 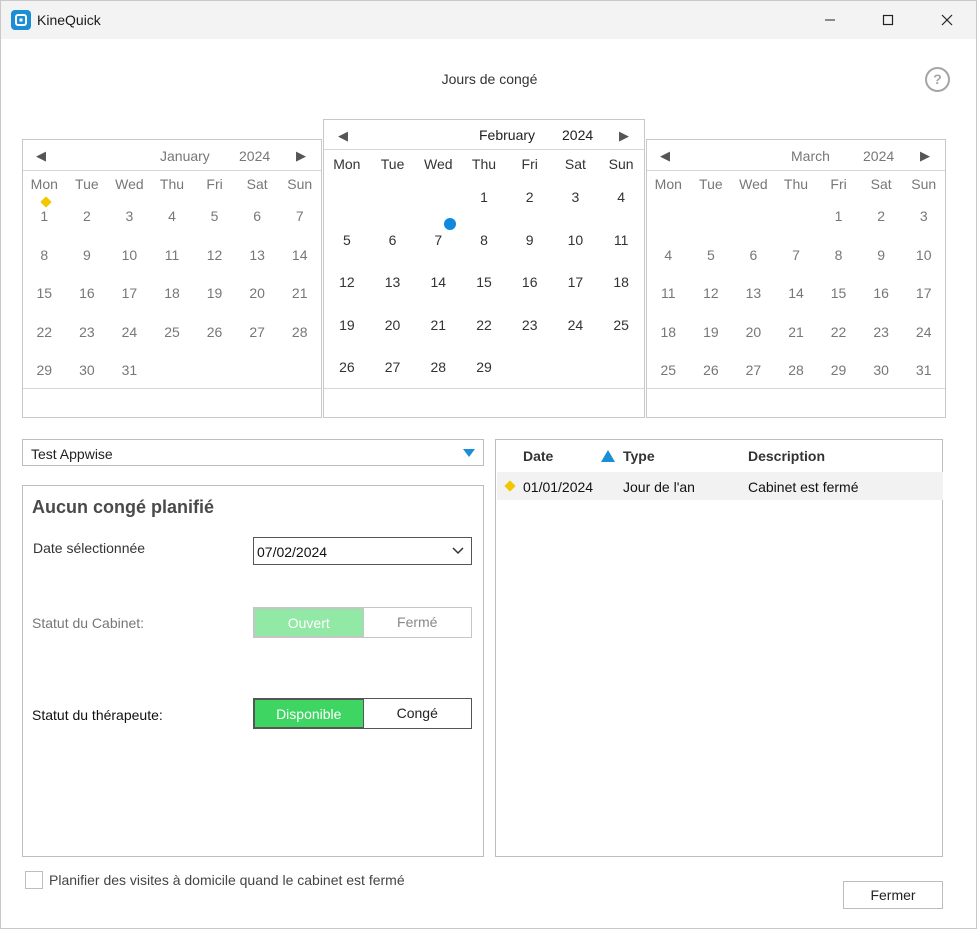 I want to click on close-button: Fermer, so click(x=893, y=895).